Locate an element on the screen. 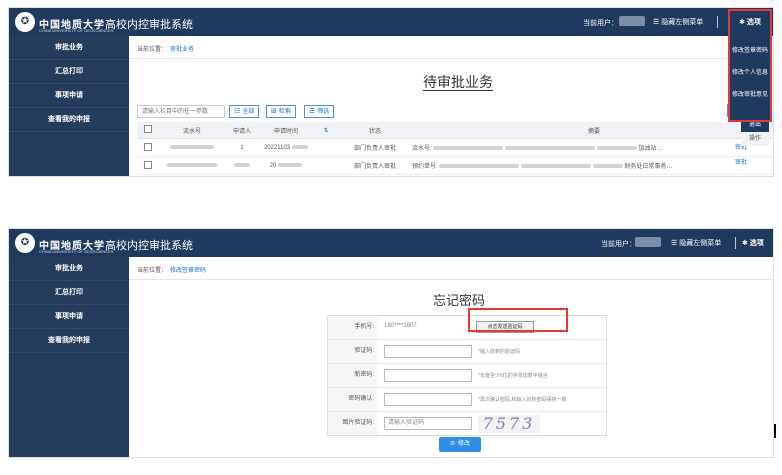  confirm-password-label: 密码确认: is located at coordinates (353, 399).